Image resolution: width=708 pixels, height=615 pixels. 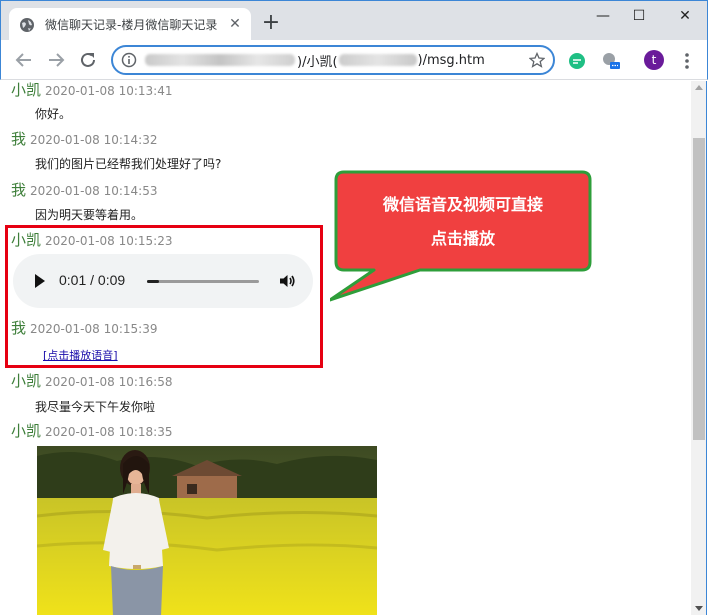 I want to click on minimize-button: —, so click(x=603, y=16).